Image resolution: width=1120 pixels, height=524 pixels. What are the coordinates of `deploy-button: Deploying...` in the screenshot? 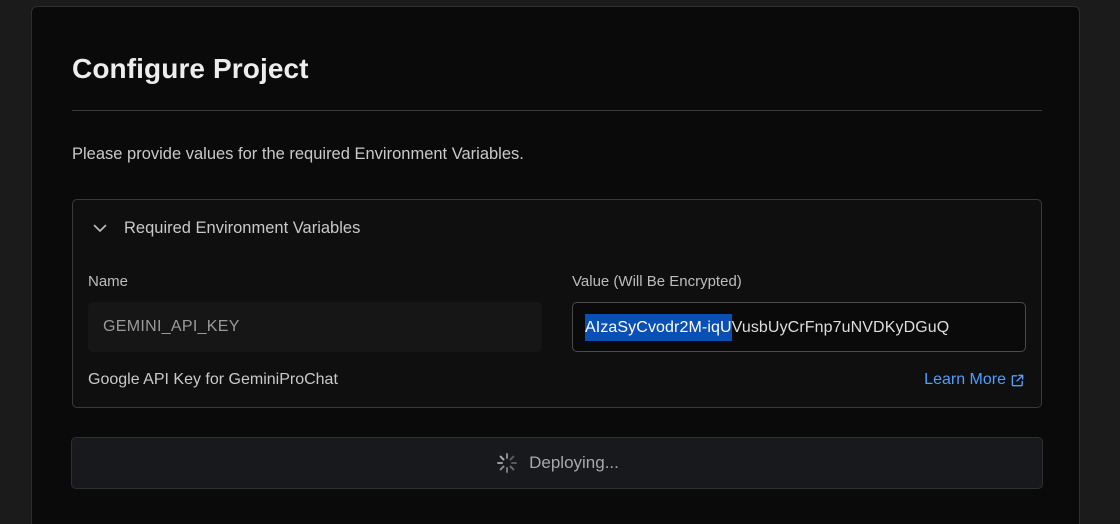 It's located at (557, 463).